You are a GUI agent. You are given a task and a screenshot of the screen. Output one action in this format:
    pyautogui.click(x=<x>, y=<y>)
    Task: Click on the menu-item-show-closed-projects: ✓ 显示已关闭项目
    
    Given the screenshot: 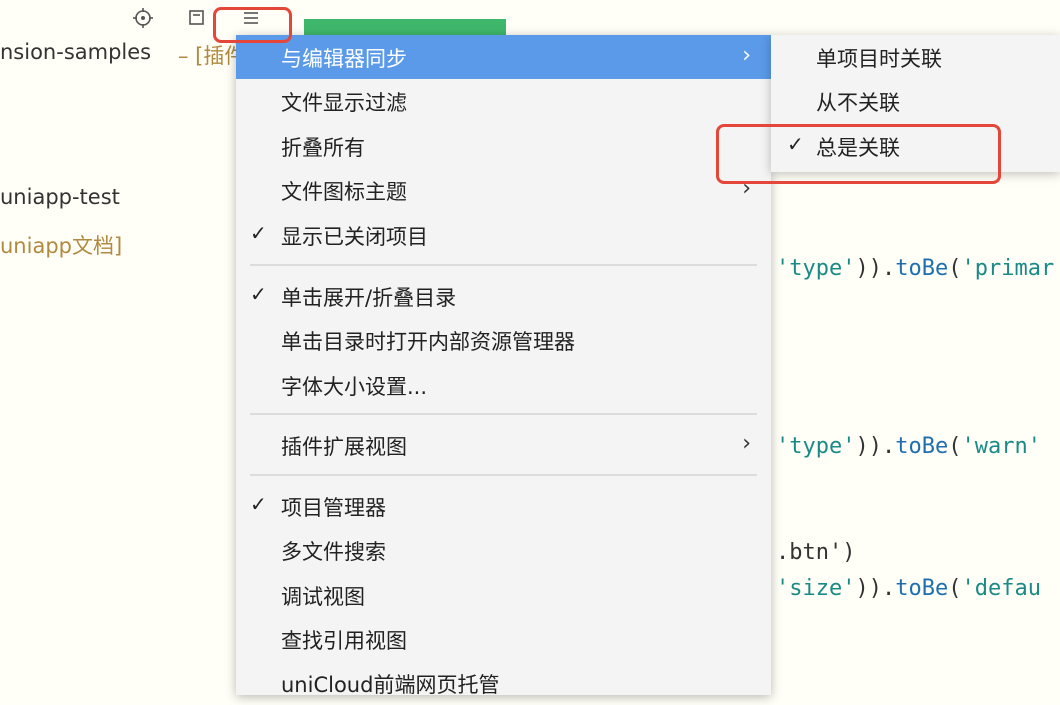 What is the action you would take?
    pyautogui.click(x=503, y=235)
    